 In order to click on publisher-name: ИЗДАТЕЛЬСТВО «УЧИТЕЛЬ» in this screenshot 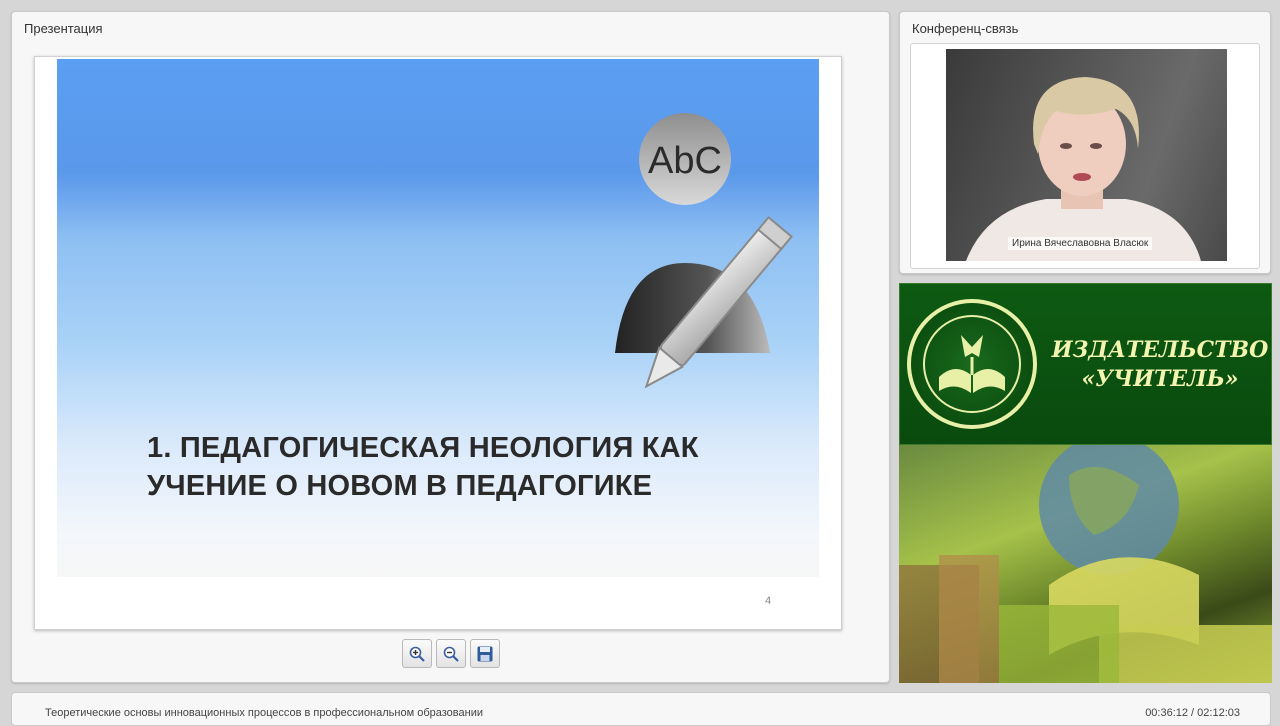, I will do `click(1160, 365)`.